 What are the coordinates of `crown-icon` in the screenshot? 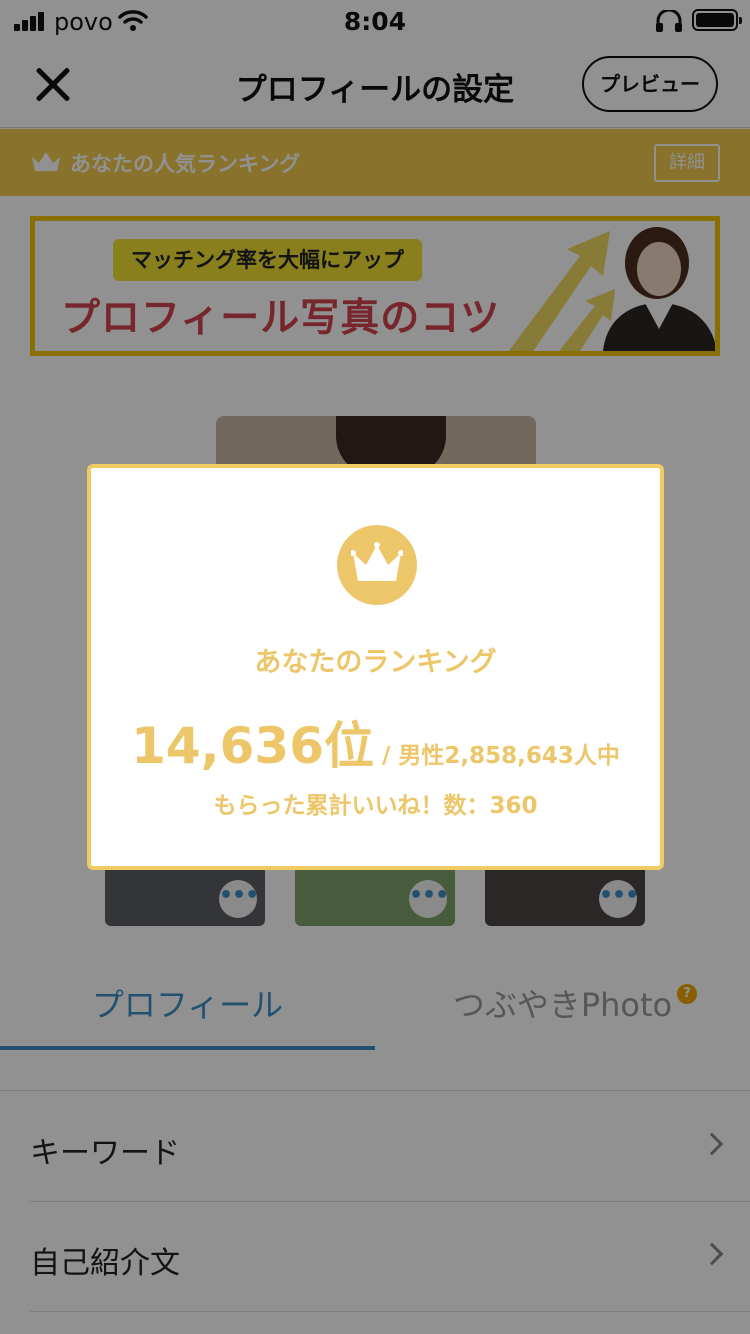 It's located at (377, 565).